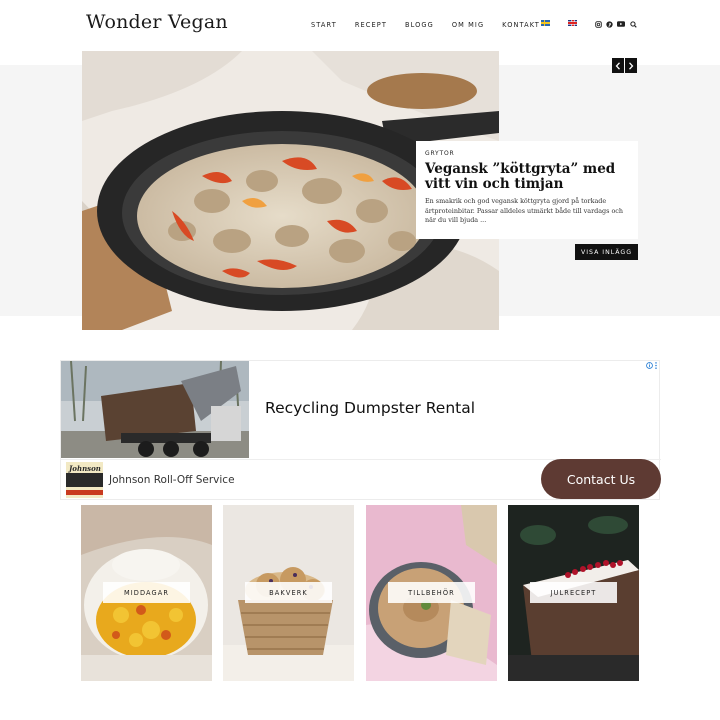 Image resolution: width=720 pixels, height=720 pixels. Describe the element at coordinates (370, 408) in the screenshot. I see `ad-headline: Recycling Dumpster Rental` at that location.